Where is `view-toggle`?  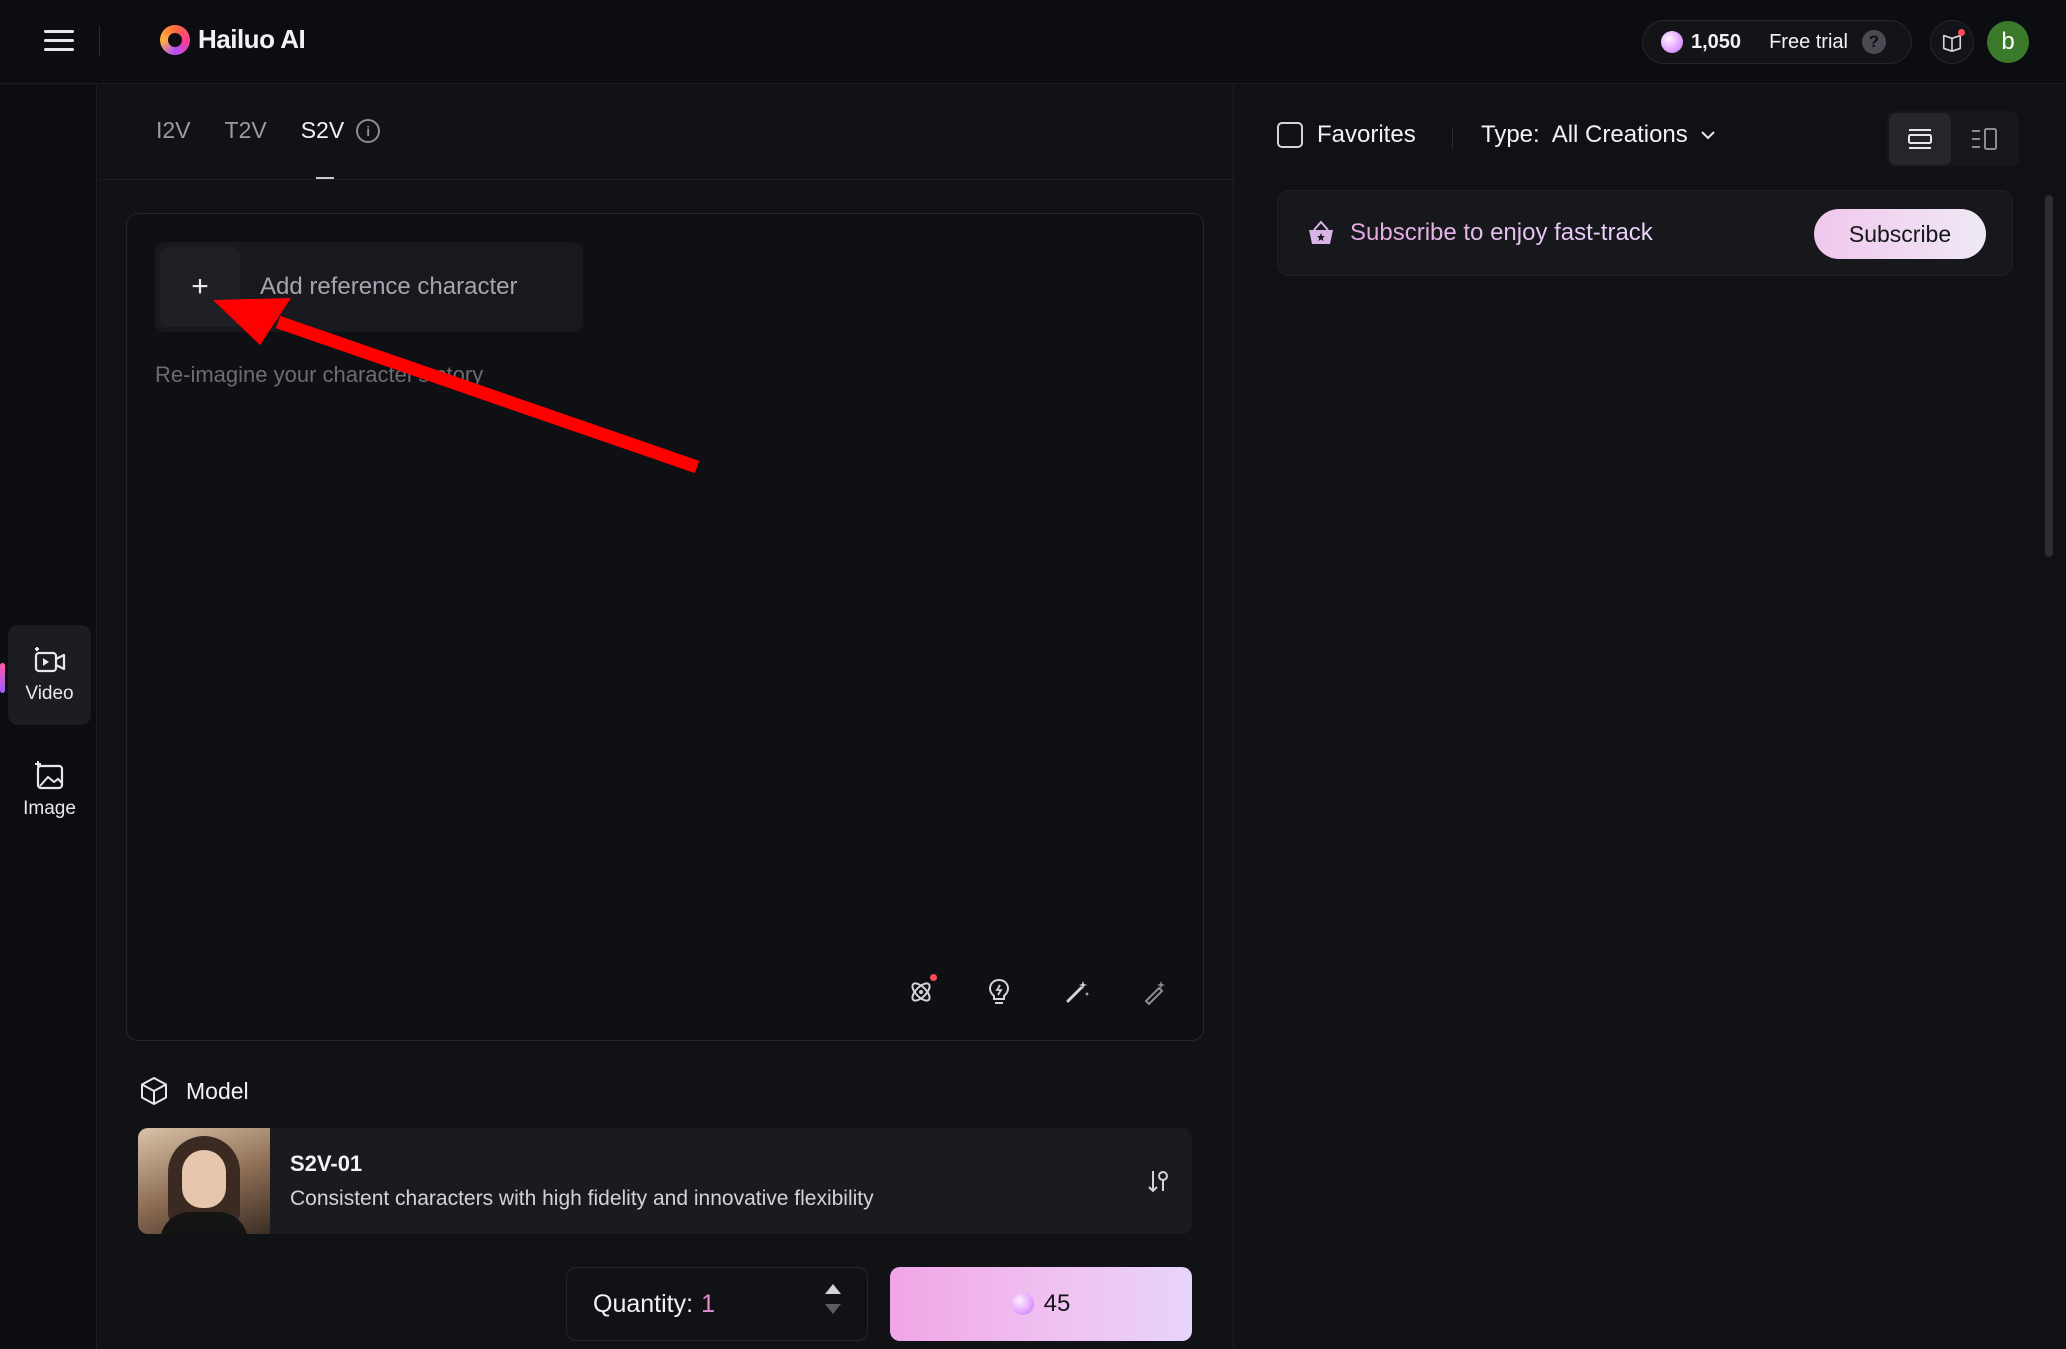
view-toggle is located at coordinates (1953, 139).